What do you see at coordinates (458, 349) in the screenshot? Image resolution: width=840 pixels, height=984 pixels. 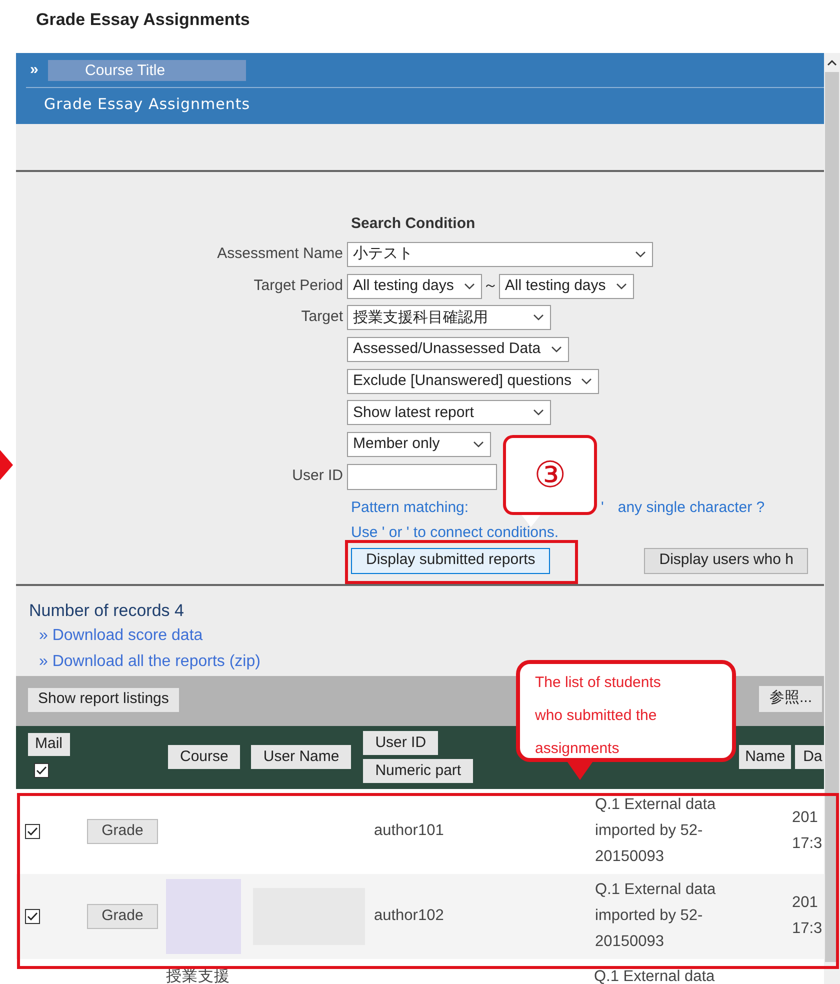 I see `select-field: Assessed/Unassessed Data` at bounding box center [458, 349].